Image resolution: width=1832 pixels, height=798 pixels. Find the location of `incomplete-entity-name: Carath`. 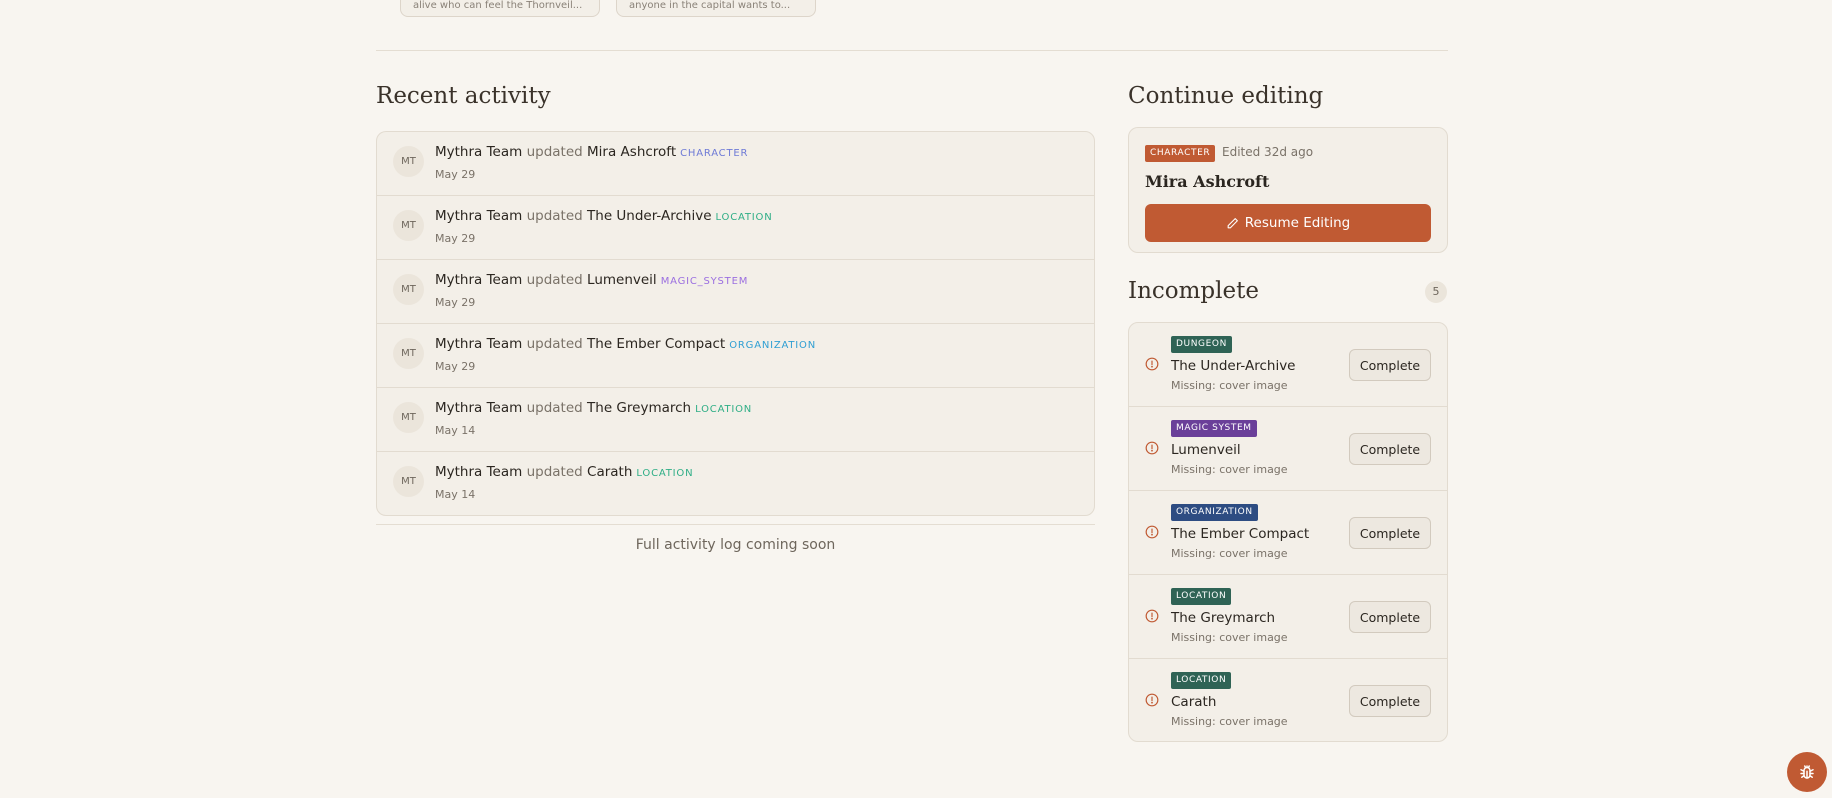

incomplete-entity-name: Carath is located at coordinates (1193, 702).